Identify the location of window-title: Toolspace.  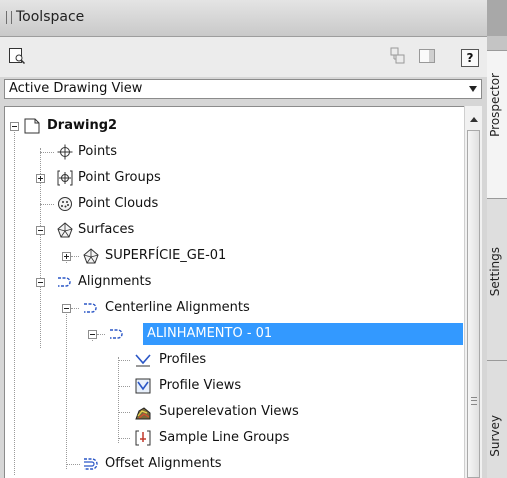
(50, 17).